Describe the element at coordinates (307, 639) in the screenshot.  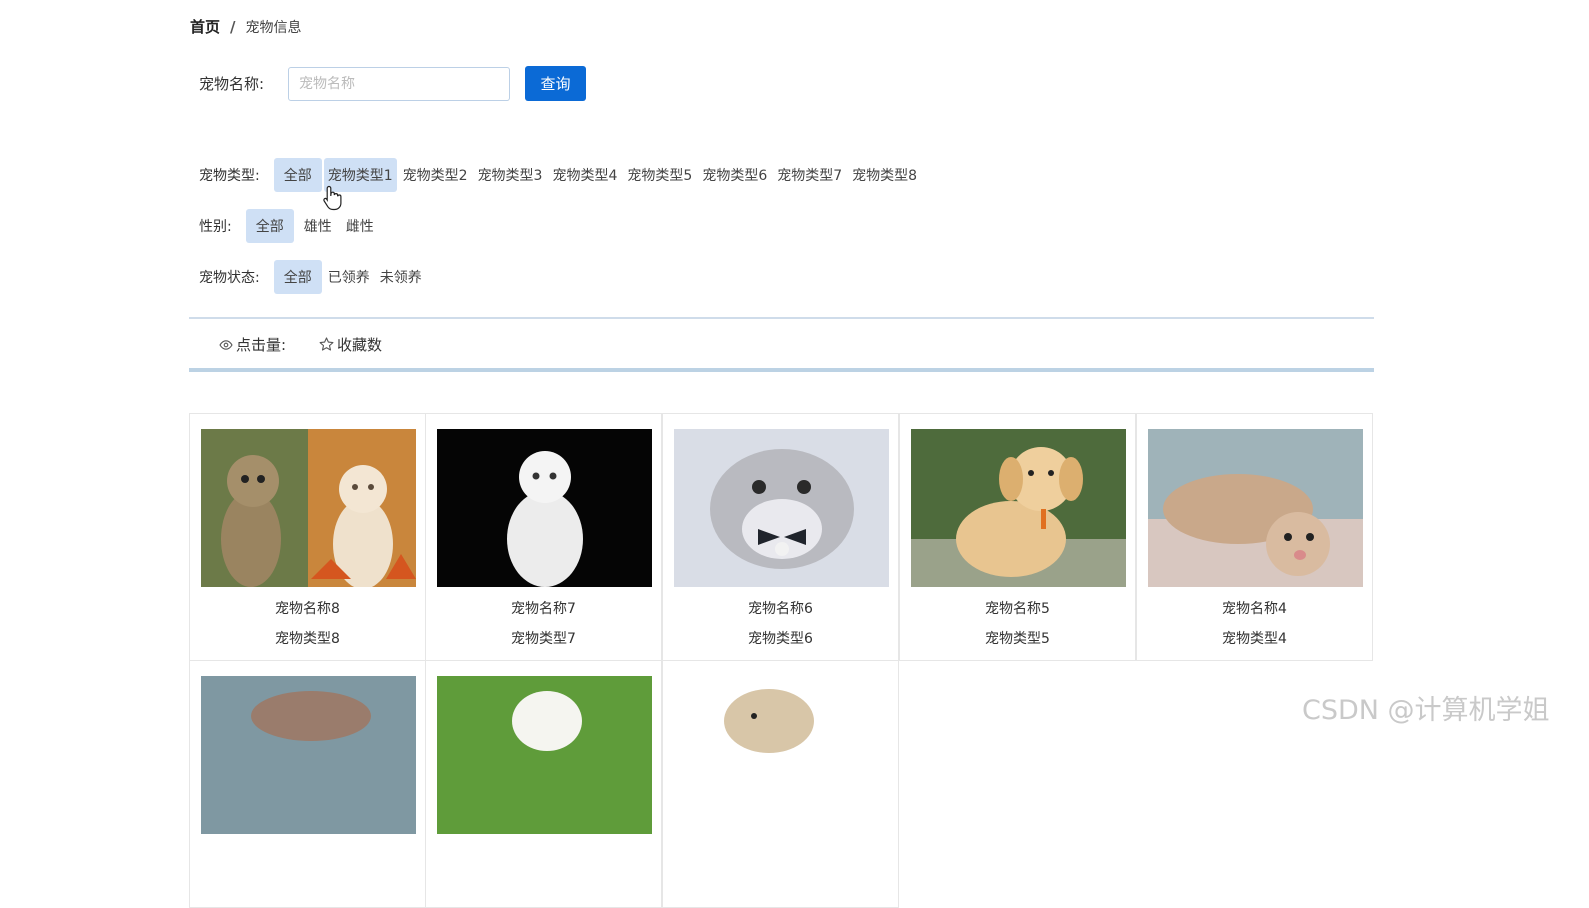
I see `pet-type: 宠物类型8` at that location.